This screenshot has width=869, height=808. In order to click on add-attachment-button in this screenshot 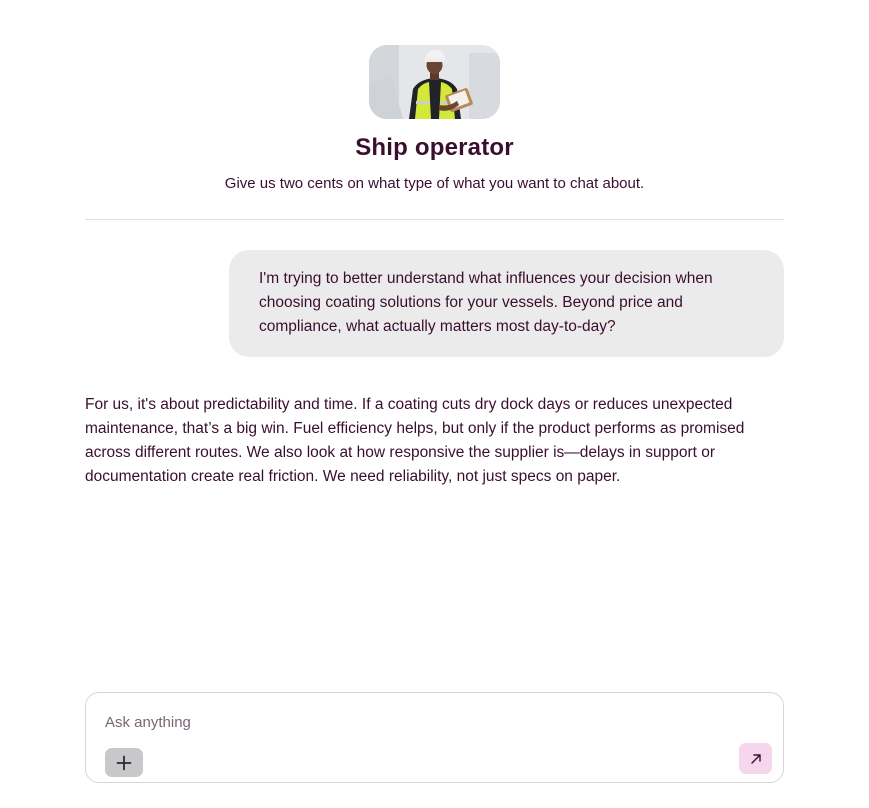, I will do `click(124, 762)`.